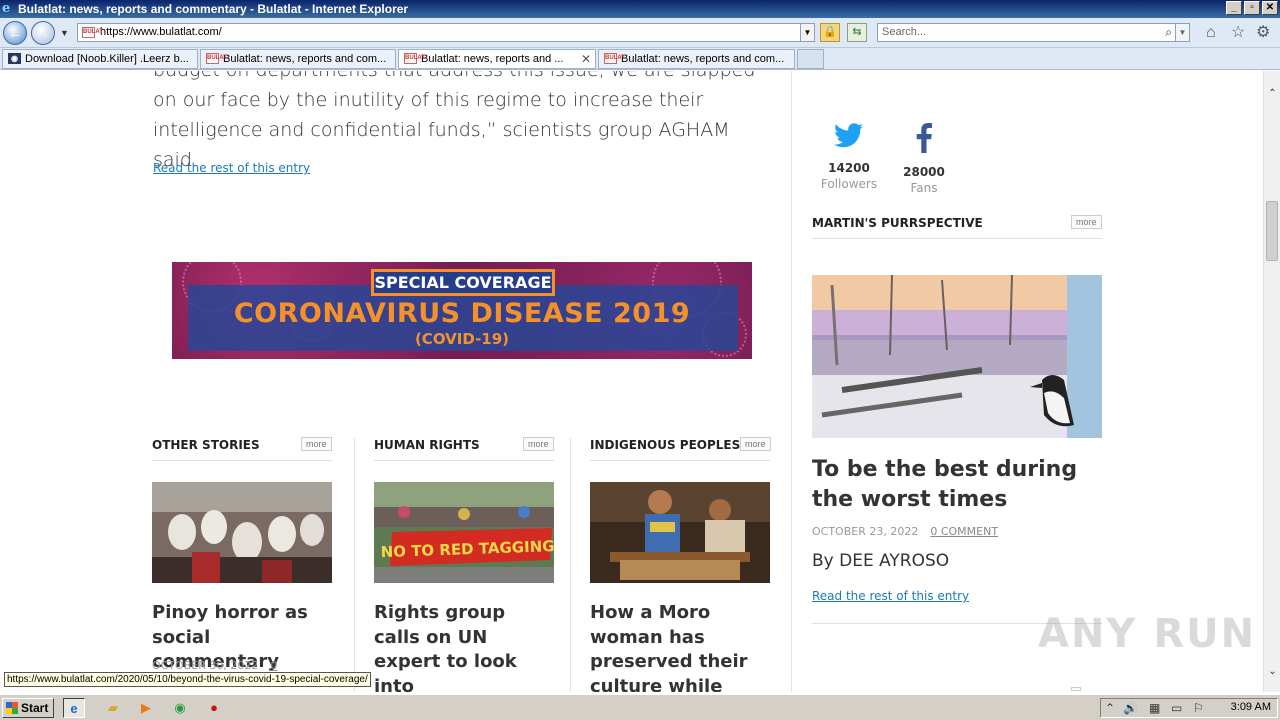 This screenshot has height=720, width=1280. I want to click on security-lock-button: 🔒, so click(830, 32).